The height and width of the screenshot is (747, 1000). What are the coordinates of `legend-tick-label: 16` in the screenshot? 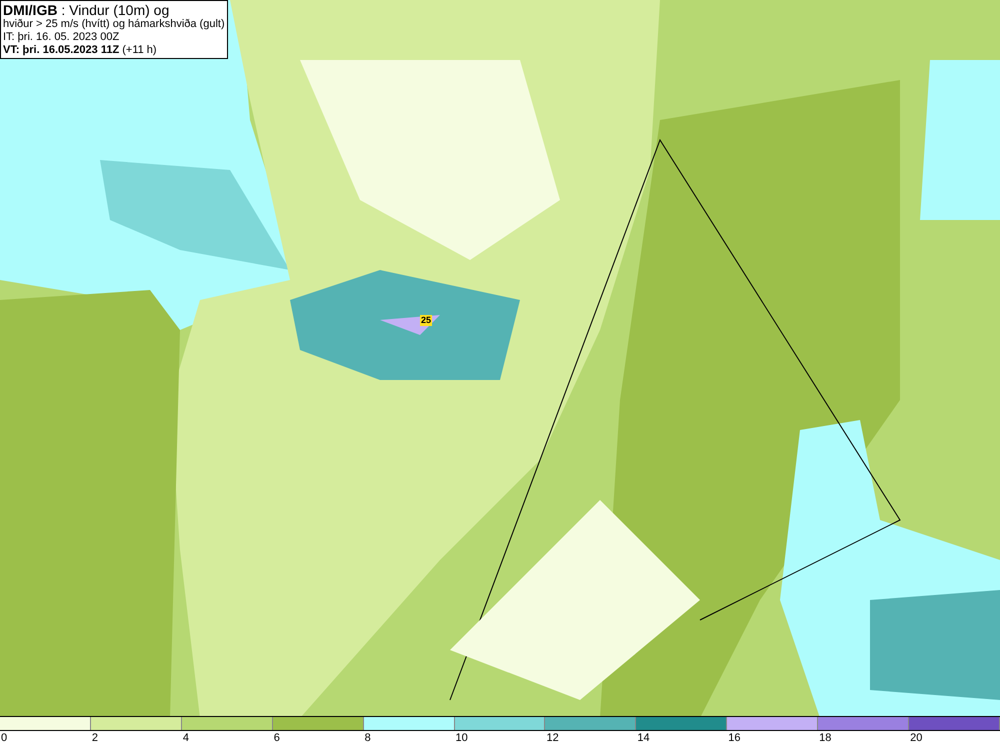 It's located at (734, 738).